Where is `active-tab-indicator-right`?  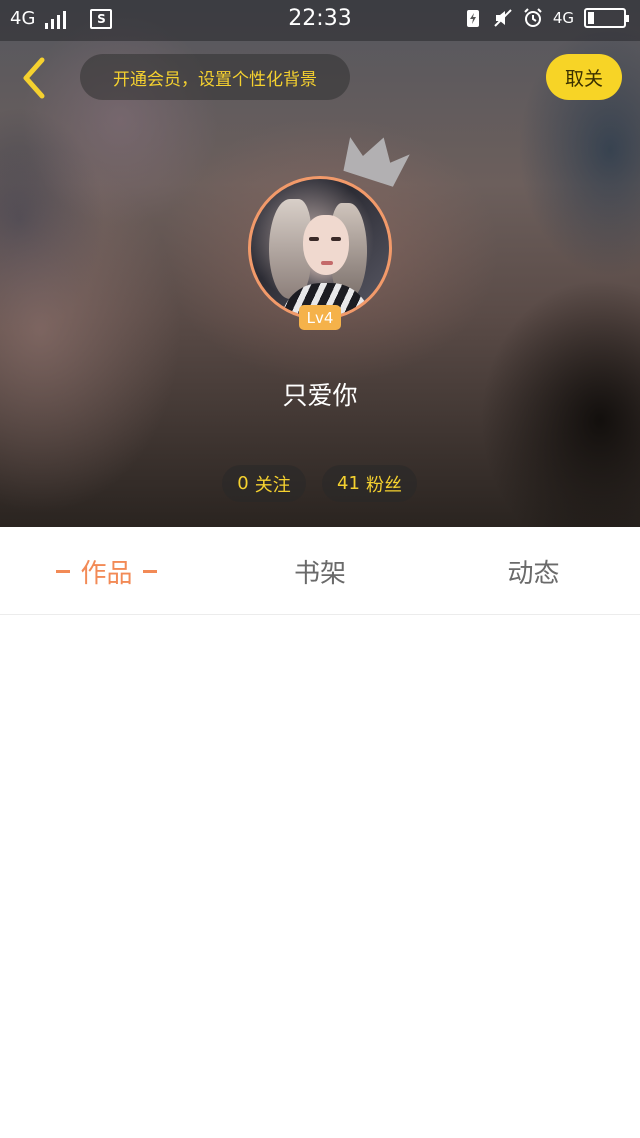
active-tab-indicator-right is located at coordinates (149, 571).